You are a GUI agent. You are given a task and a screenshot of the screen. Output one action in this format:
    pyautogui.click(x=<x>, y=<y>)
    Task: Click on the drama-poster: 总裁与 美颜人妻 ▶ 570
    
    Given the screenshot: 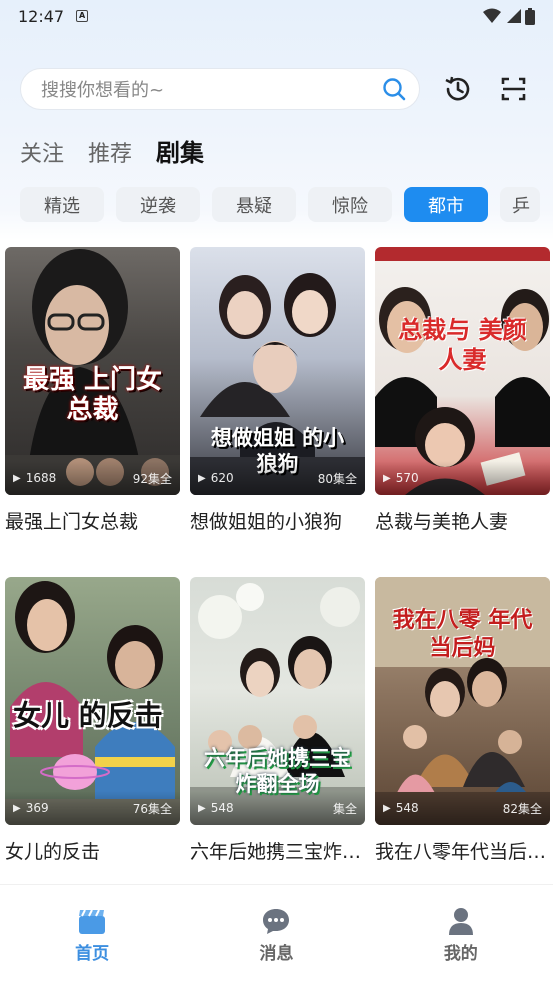 What is the action you would take?
    pyautogui.click(x=462, y=371)
    